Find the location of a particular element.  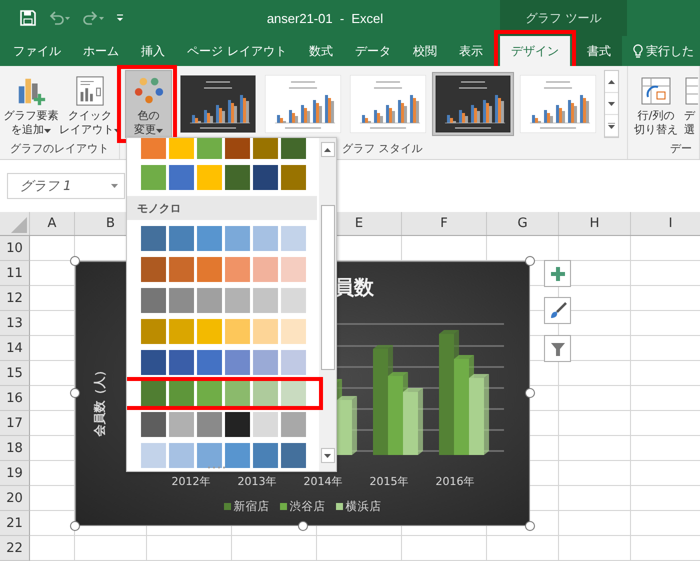

row-header: 10 is located at coordinates (15, 248).